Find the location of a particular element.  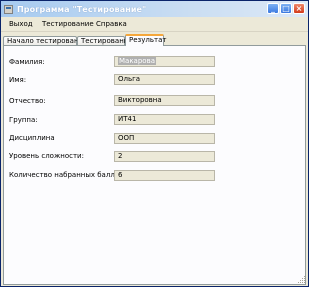

menu-bar: Выход Тестирование Справка is located at coordinates (154, 24).